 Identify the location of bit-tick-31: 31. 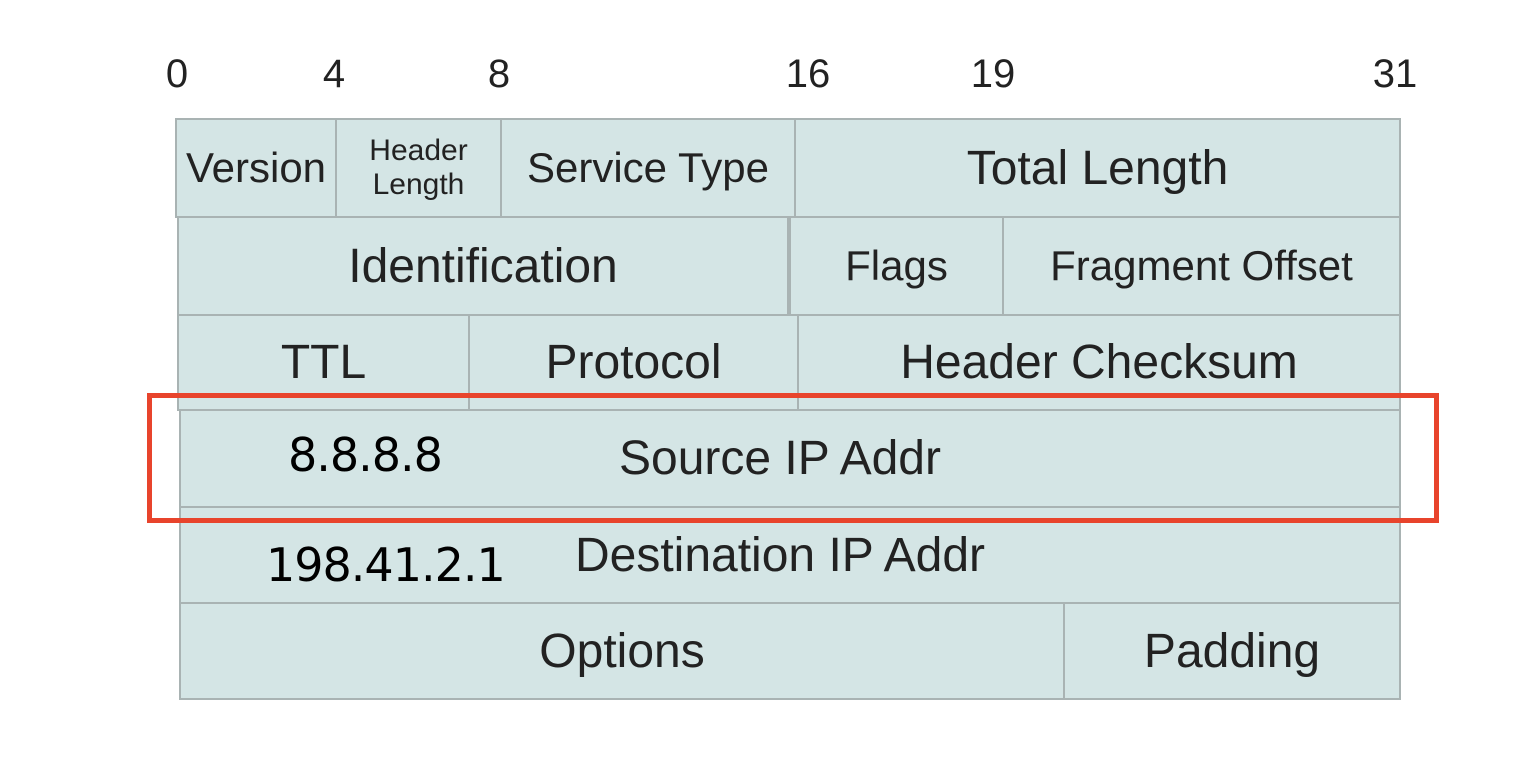
(1395, 74).